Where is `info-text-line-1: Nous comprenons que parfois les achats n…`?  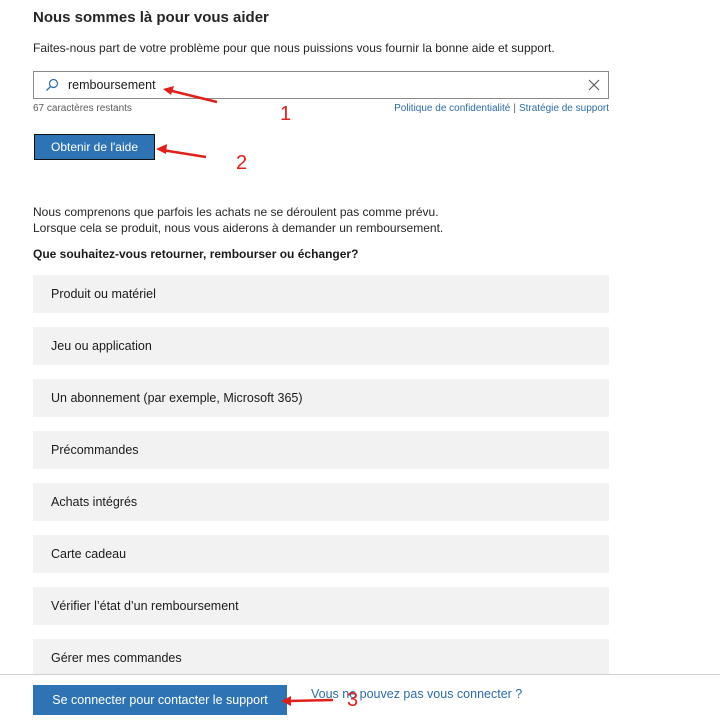 info-text-line-1: Nous comprenons que parfois les achats n… is located at coordinates (236, 212).